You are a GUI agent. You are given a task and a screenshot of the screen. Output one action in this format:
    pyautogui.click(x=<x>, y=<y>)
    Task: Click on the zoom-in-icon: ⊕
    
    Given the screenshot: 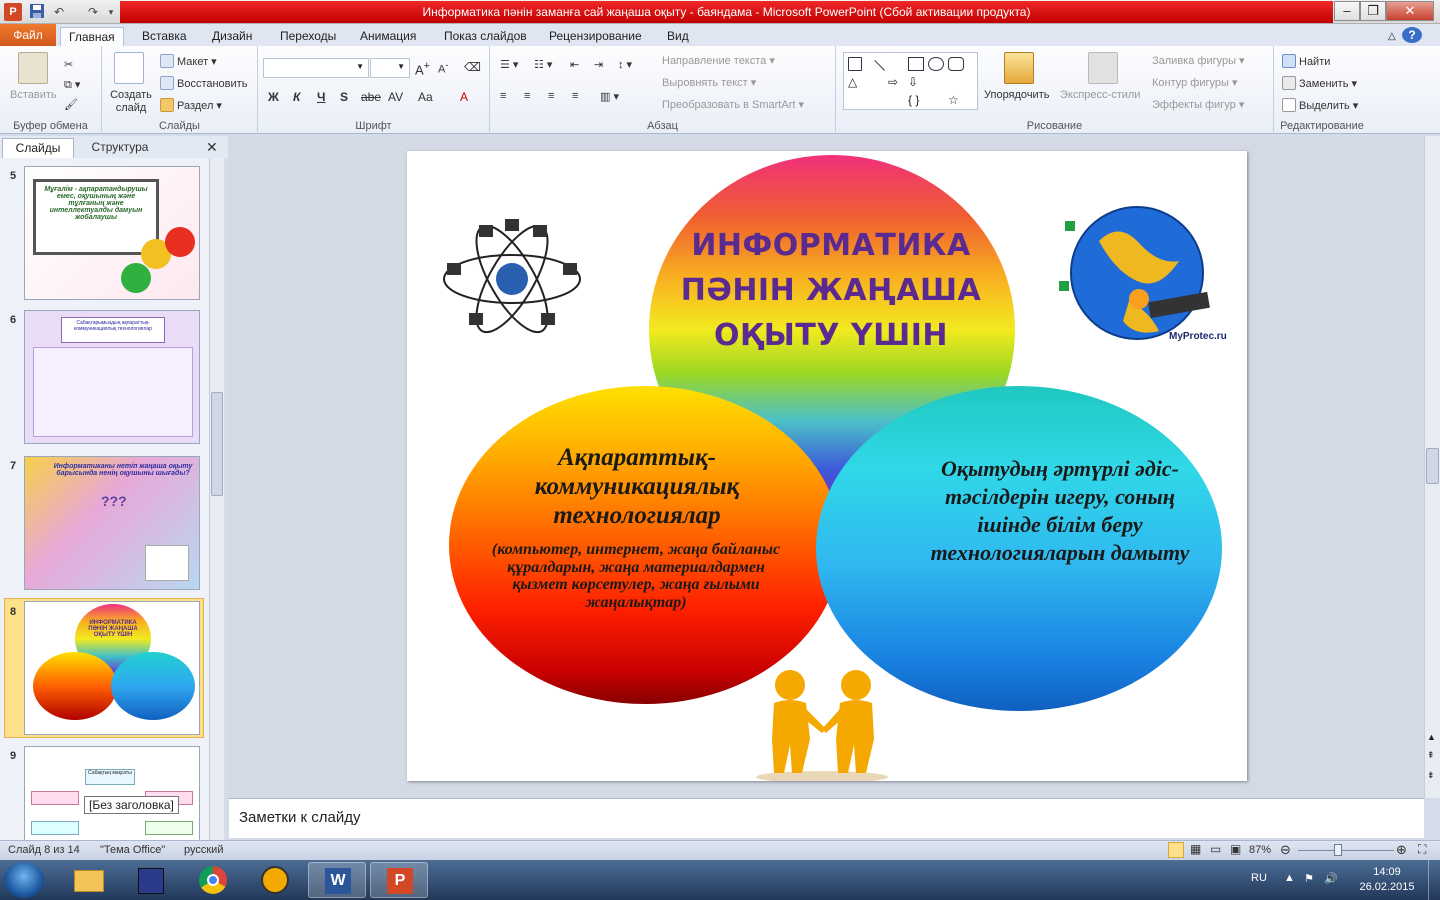 What is the action you would take?
    pyautogui.click(x=1401, y=850)
    